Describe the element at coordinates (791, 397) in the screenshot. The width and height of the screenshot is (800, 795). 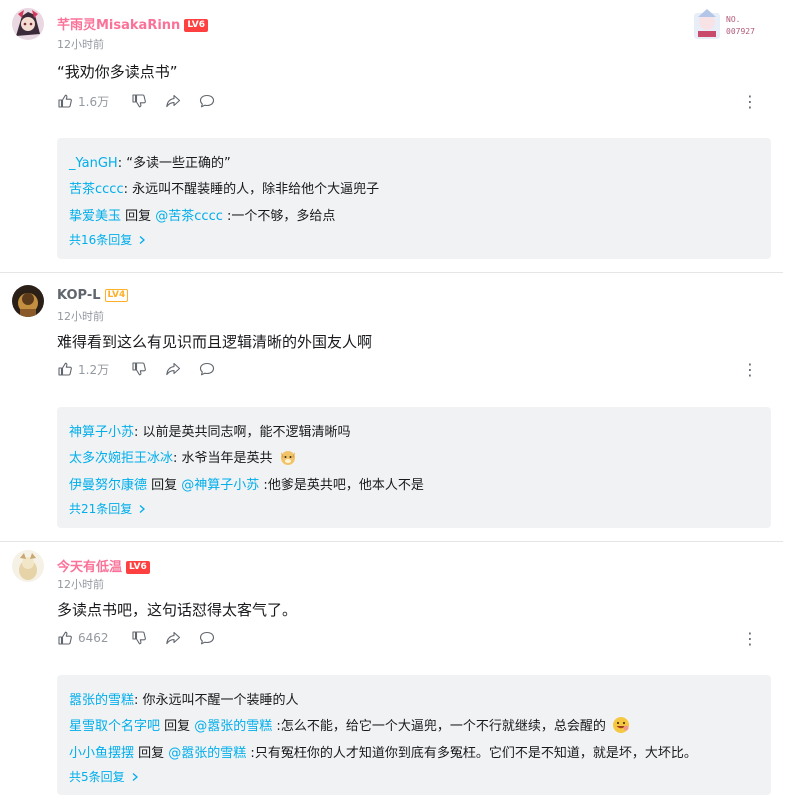
I see `scrollbar` at that location.